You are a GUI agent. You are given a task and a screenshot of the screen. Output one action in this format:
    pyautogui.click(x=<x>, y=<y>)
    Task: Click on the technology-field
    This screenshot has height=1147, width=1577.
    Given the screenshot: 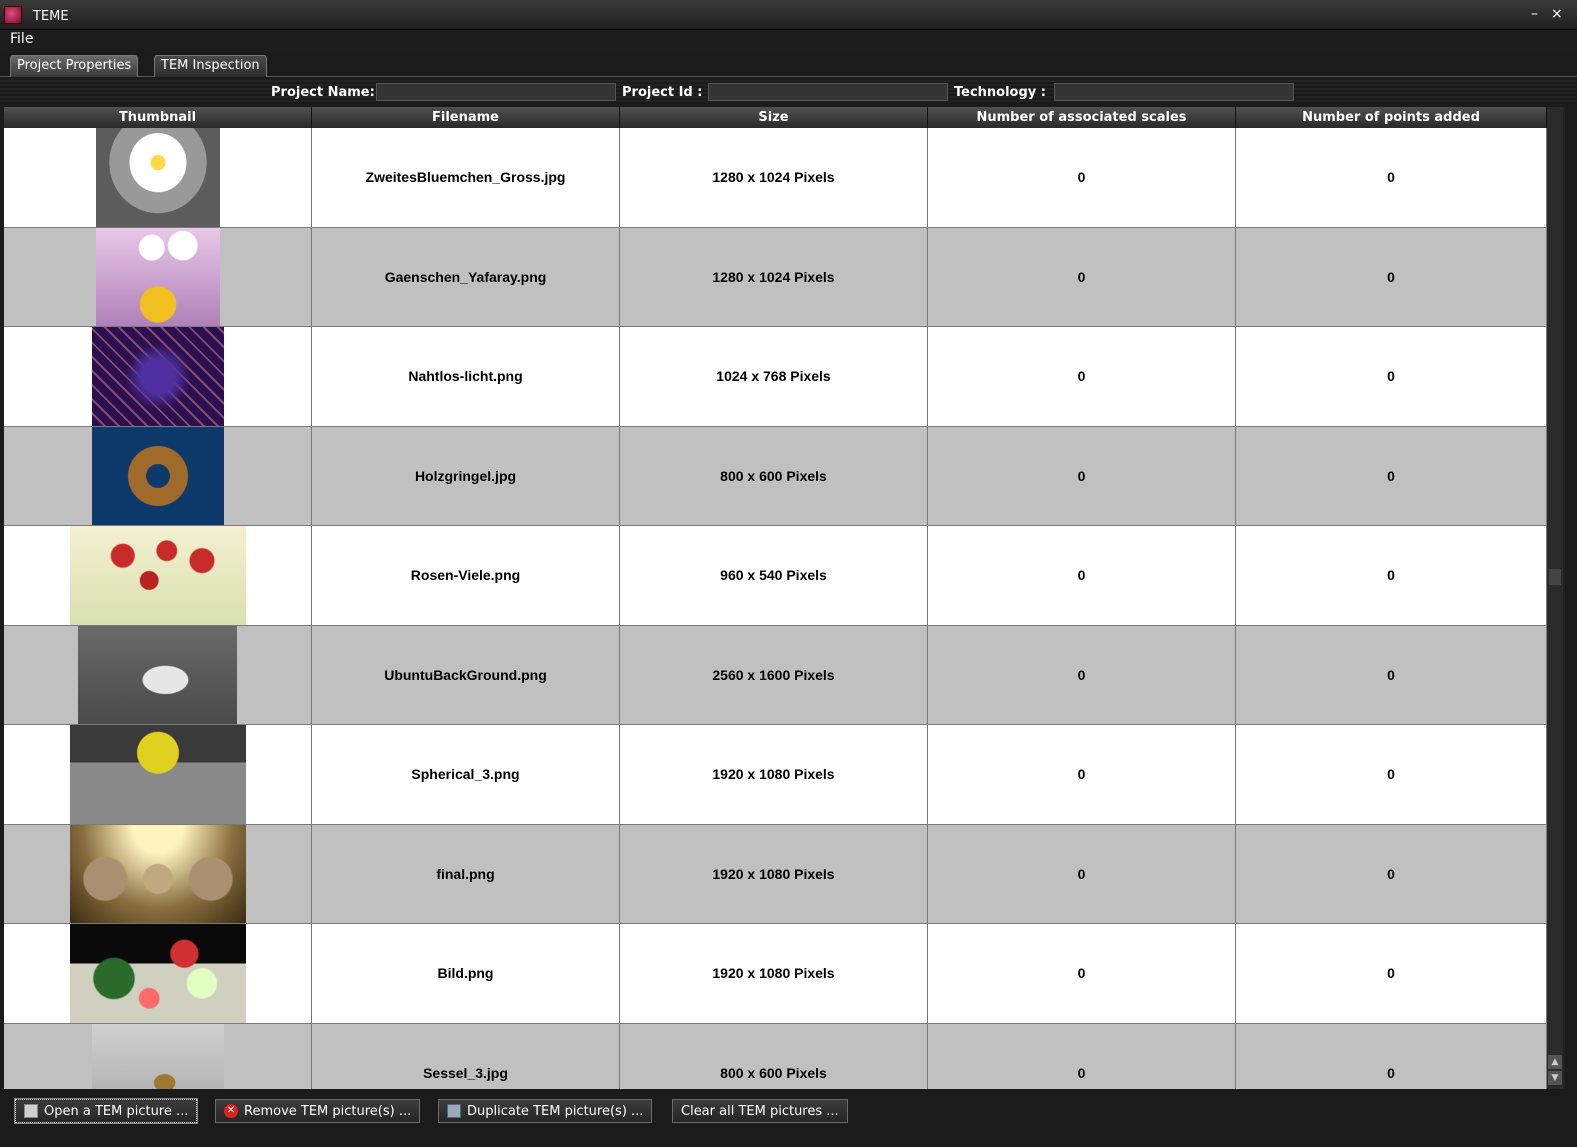 What is the action you would take?
    pyautogui.click(x=1174, y=92)
    